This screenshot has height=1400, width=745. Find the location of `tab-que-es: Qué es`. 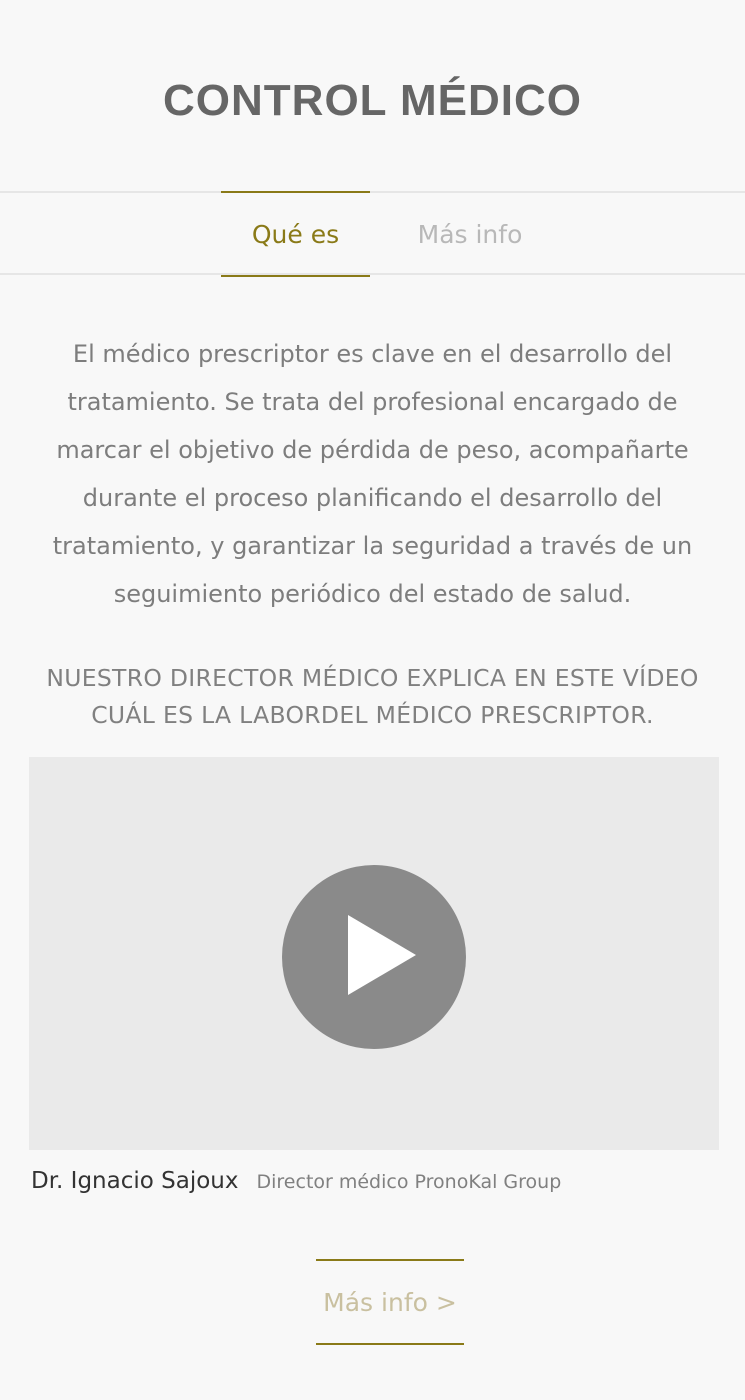

tab-que-es: Qué es is located at coordinates (295, 234).